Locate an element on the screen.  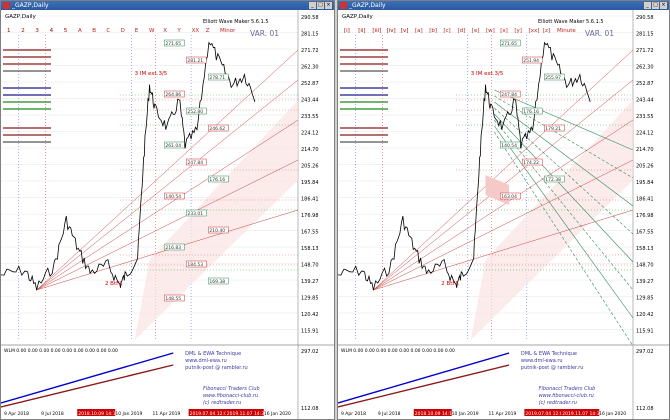
price-tag: 264.86 is located at coordinates (173, 95).